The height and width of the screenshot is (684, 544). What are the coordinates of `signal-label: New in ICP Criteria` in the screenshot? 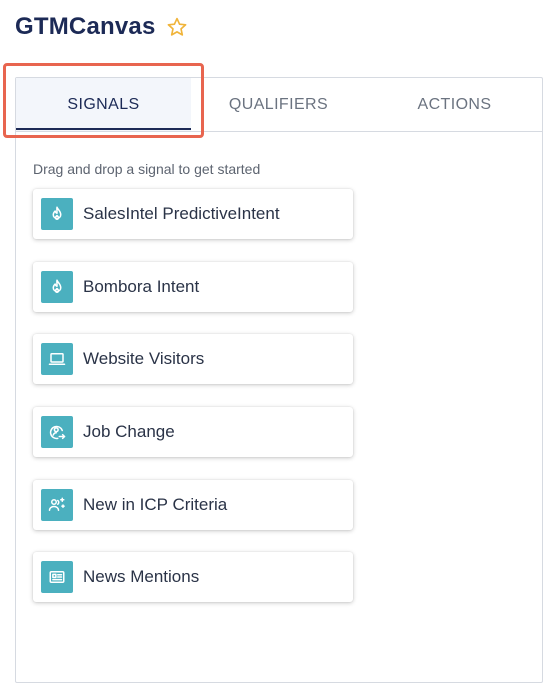 It's located at (155, 504).